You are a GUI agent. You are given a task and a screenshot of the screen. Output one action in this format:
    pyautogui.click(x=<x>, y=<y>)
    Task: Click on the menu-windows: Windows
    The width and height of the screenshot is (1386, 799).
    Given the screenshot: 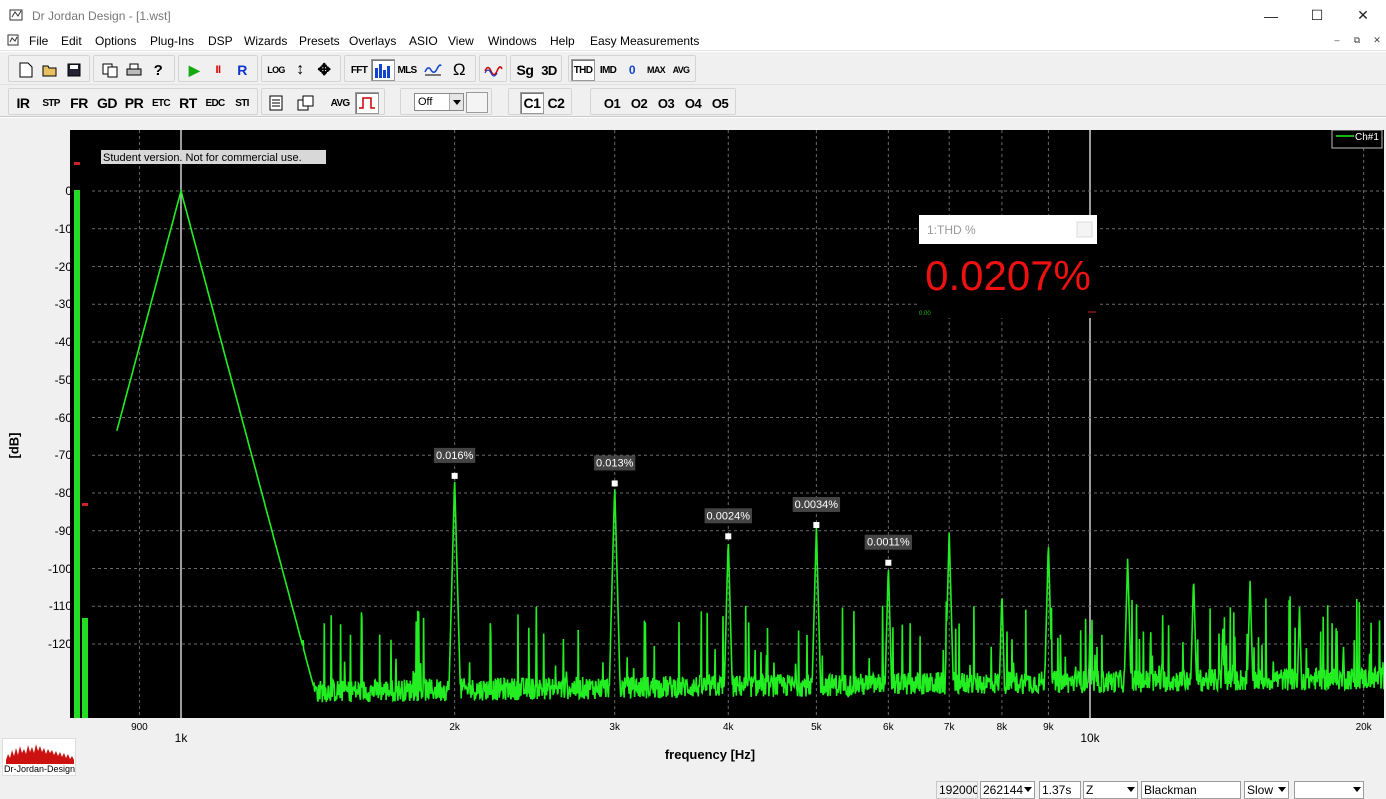 What is the action you would take?
    pyautogui.click(x=512, y=41)
    